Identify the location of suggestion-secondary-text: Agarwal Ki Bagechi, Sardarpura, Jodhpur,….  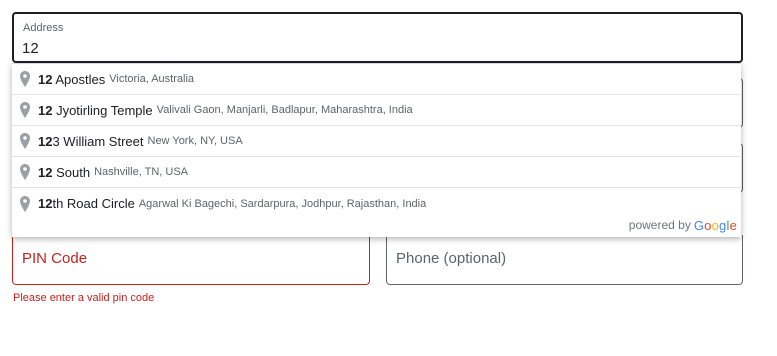
(282, 203).